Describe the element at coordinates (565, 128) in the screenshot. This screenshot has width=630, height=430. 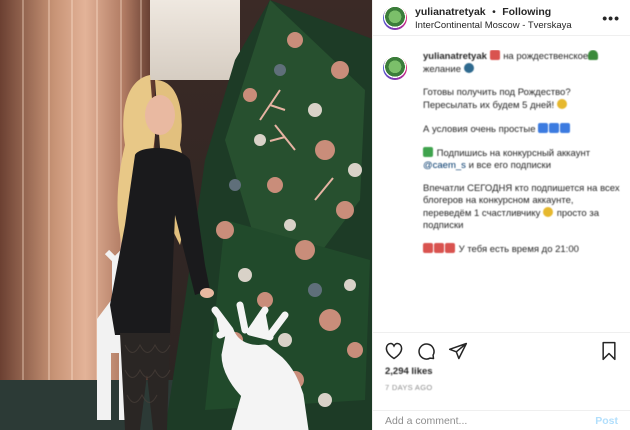
I see `number-3-emoji-icon` at that location.